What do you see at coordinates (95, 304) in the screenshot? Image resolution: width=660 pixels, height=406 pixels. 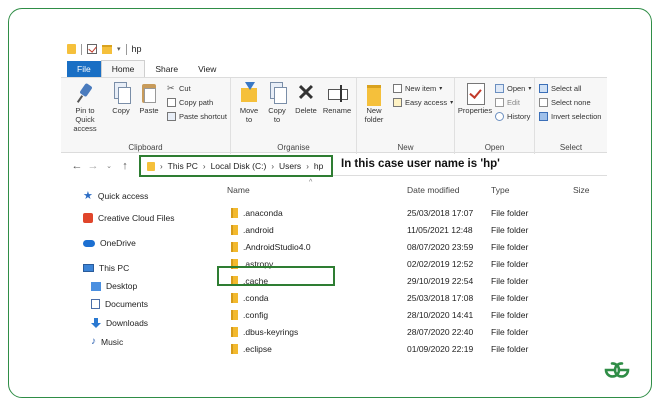 I see `document-icon` at bounding box center [95, 304].